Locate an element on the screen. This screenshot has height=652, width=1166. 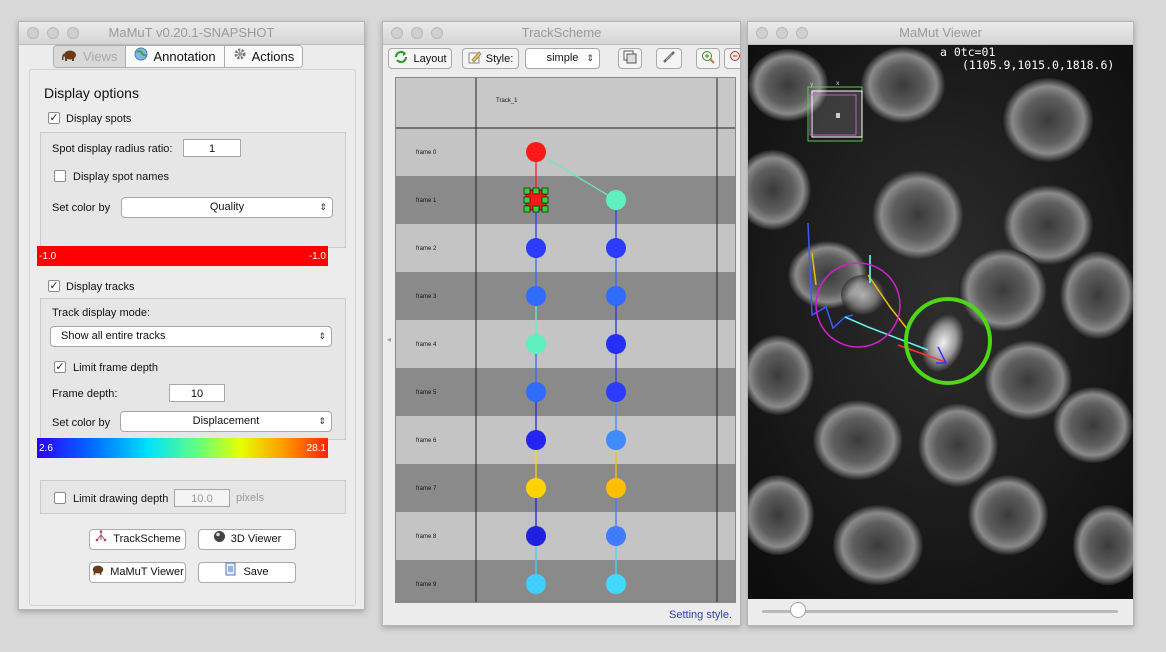
track-header-label: Track_1 is located at coordinates (507, 101).